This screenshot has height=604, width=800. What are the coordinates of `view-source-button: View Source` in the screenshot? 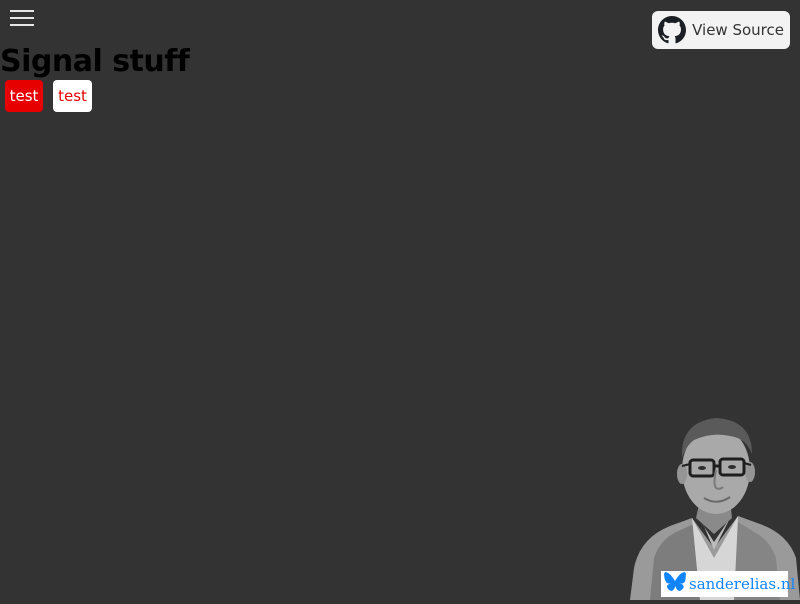 It's located at (721, 30).